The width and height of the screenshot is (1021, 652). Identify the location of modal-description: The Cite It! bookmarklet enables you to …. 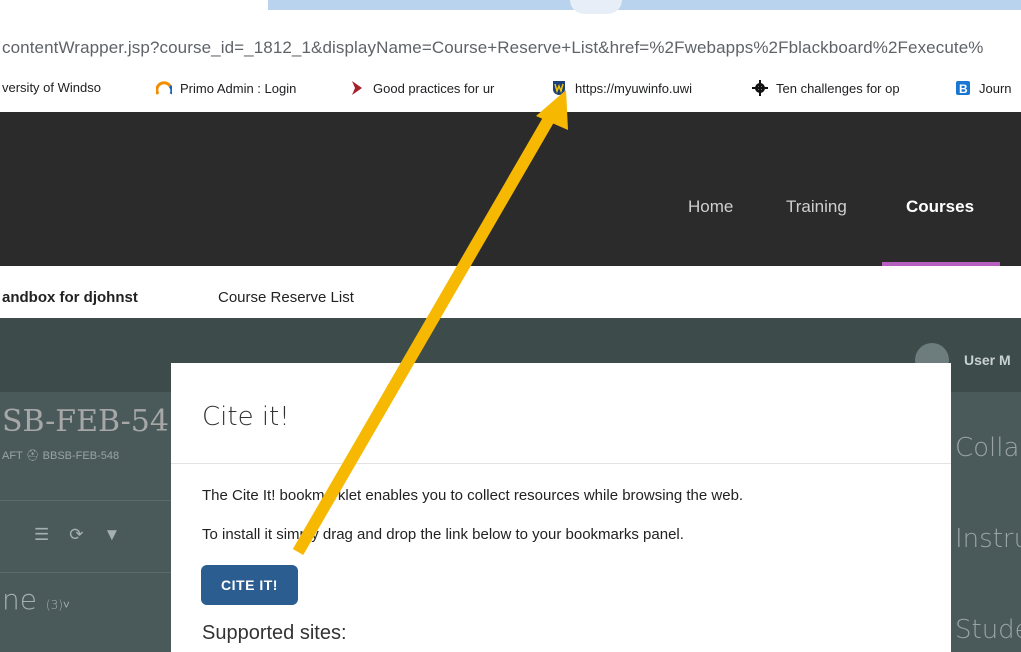
(473, 495).